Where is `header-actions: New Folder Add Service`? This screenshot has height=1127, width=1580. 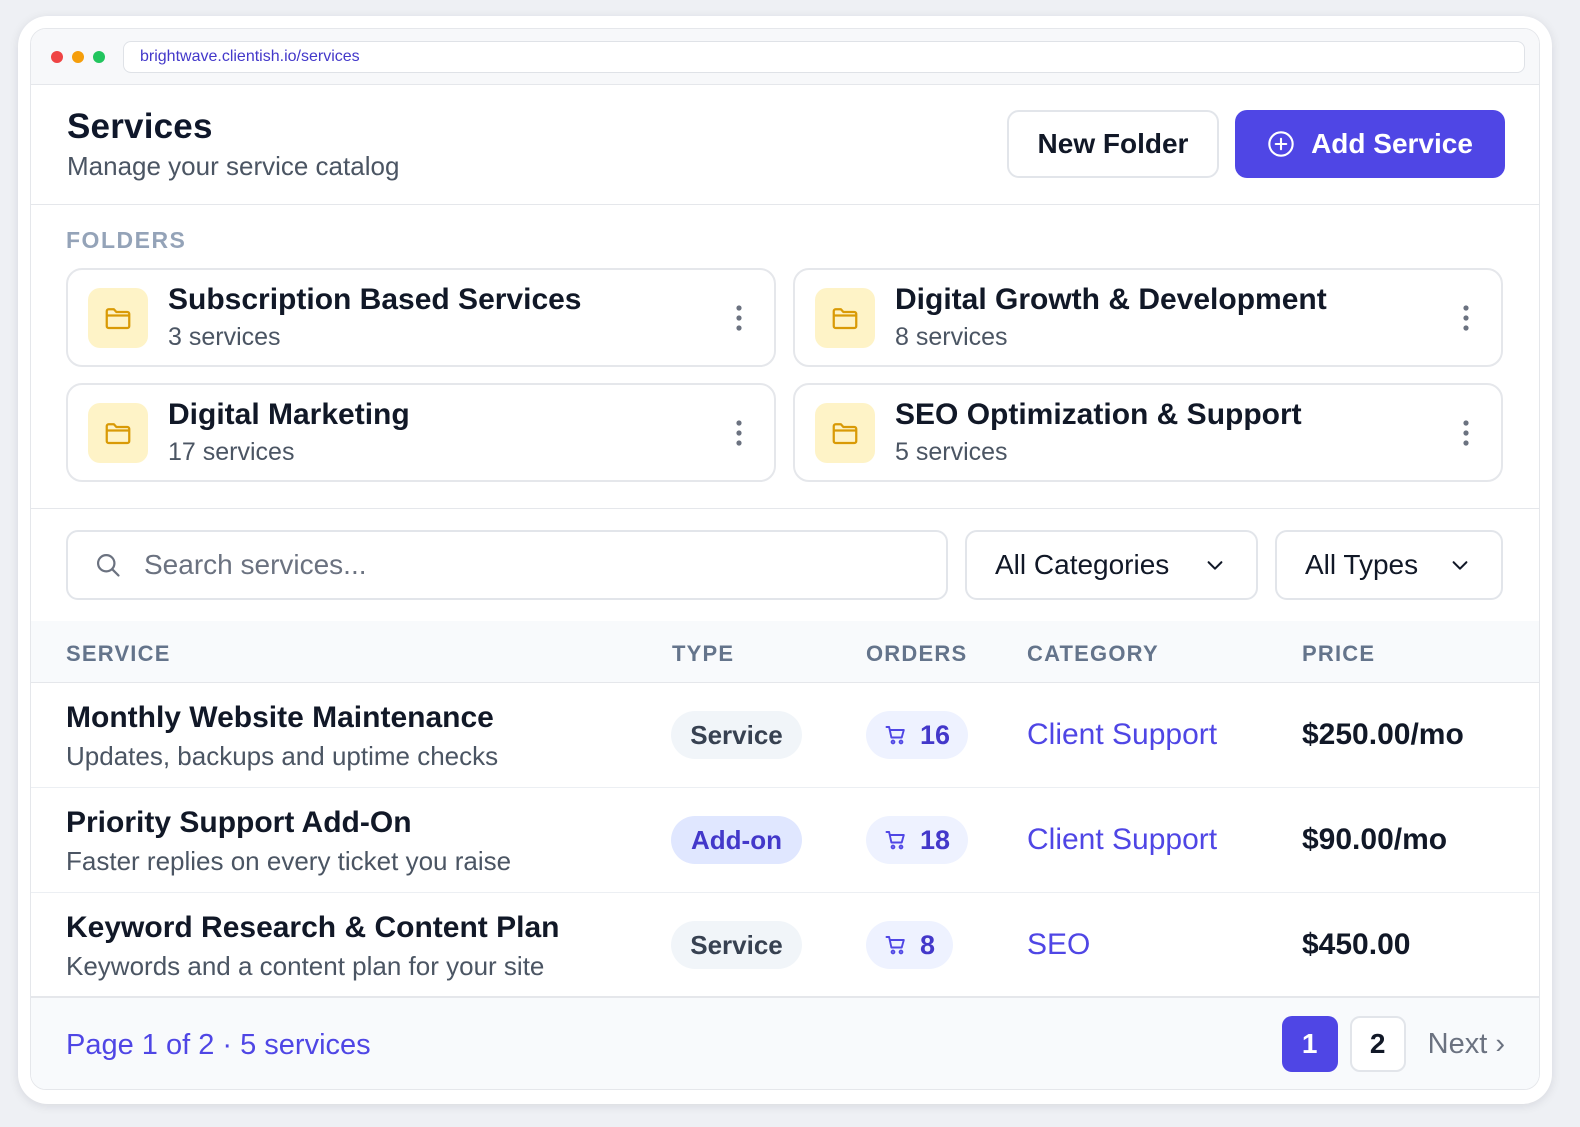 header-actions: New Folder Add Service is located at coordinates (1256, 144).